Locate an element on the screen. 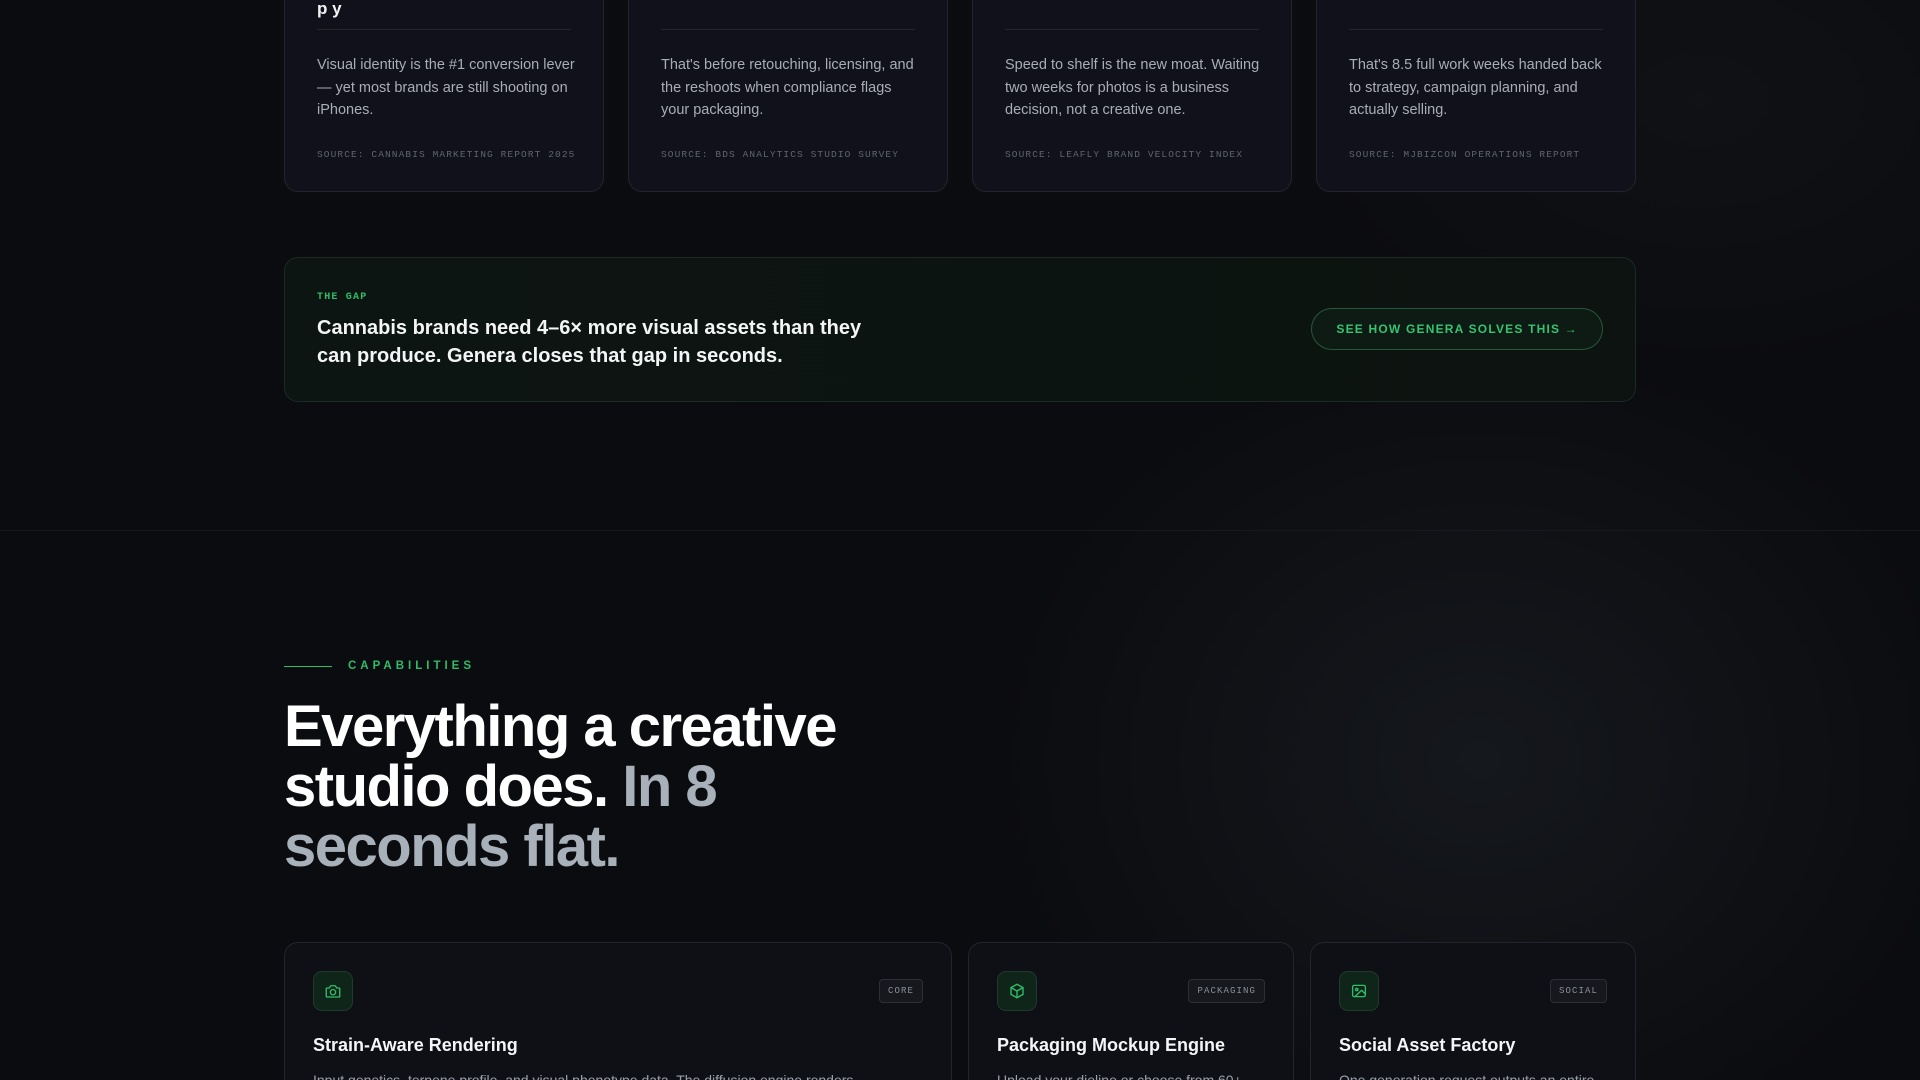 This screenshot has height=1080, width=1920. see-how-genera-solves-button: SEE HOW GENERA SOLVES THIS → is located at coordinates (1457, 329).